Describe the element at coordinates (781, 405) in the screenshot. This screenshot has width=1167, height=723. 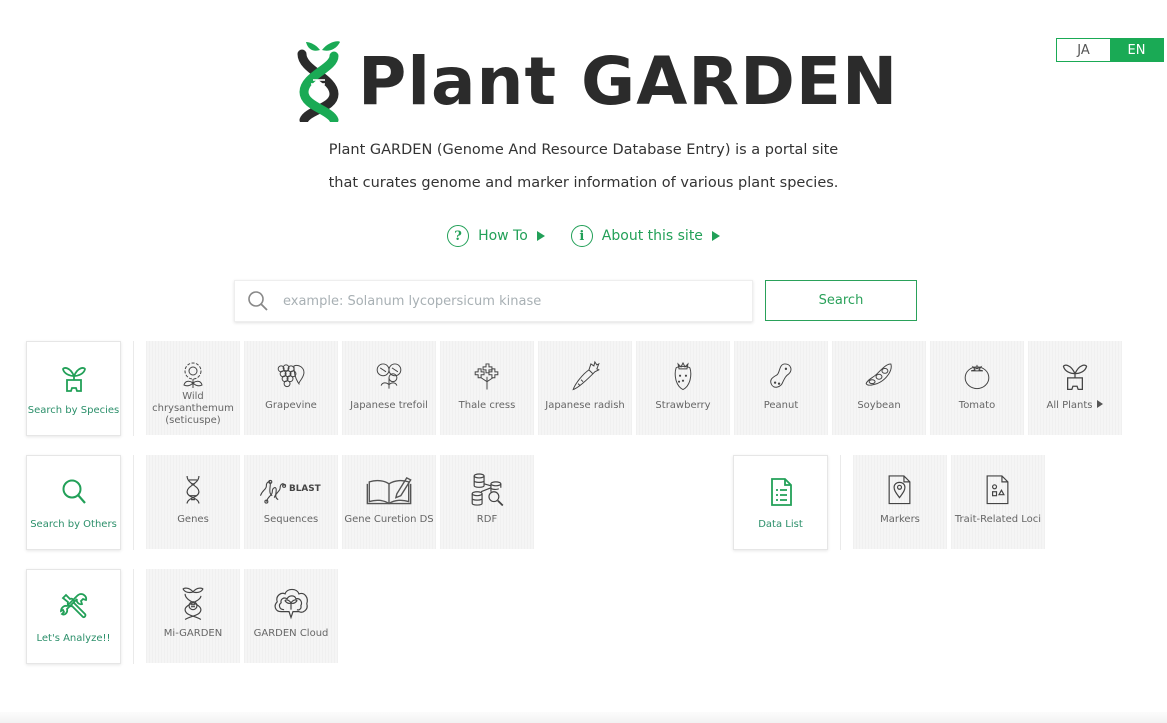
I see `species-label: Peanut` at that location.